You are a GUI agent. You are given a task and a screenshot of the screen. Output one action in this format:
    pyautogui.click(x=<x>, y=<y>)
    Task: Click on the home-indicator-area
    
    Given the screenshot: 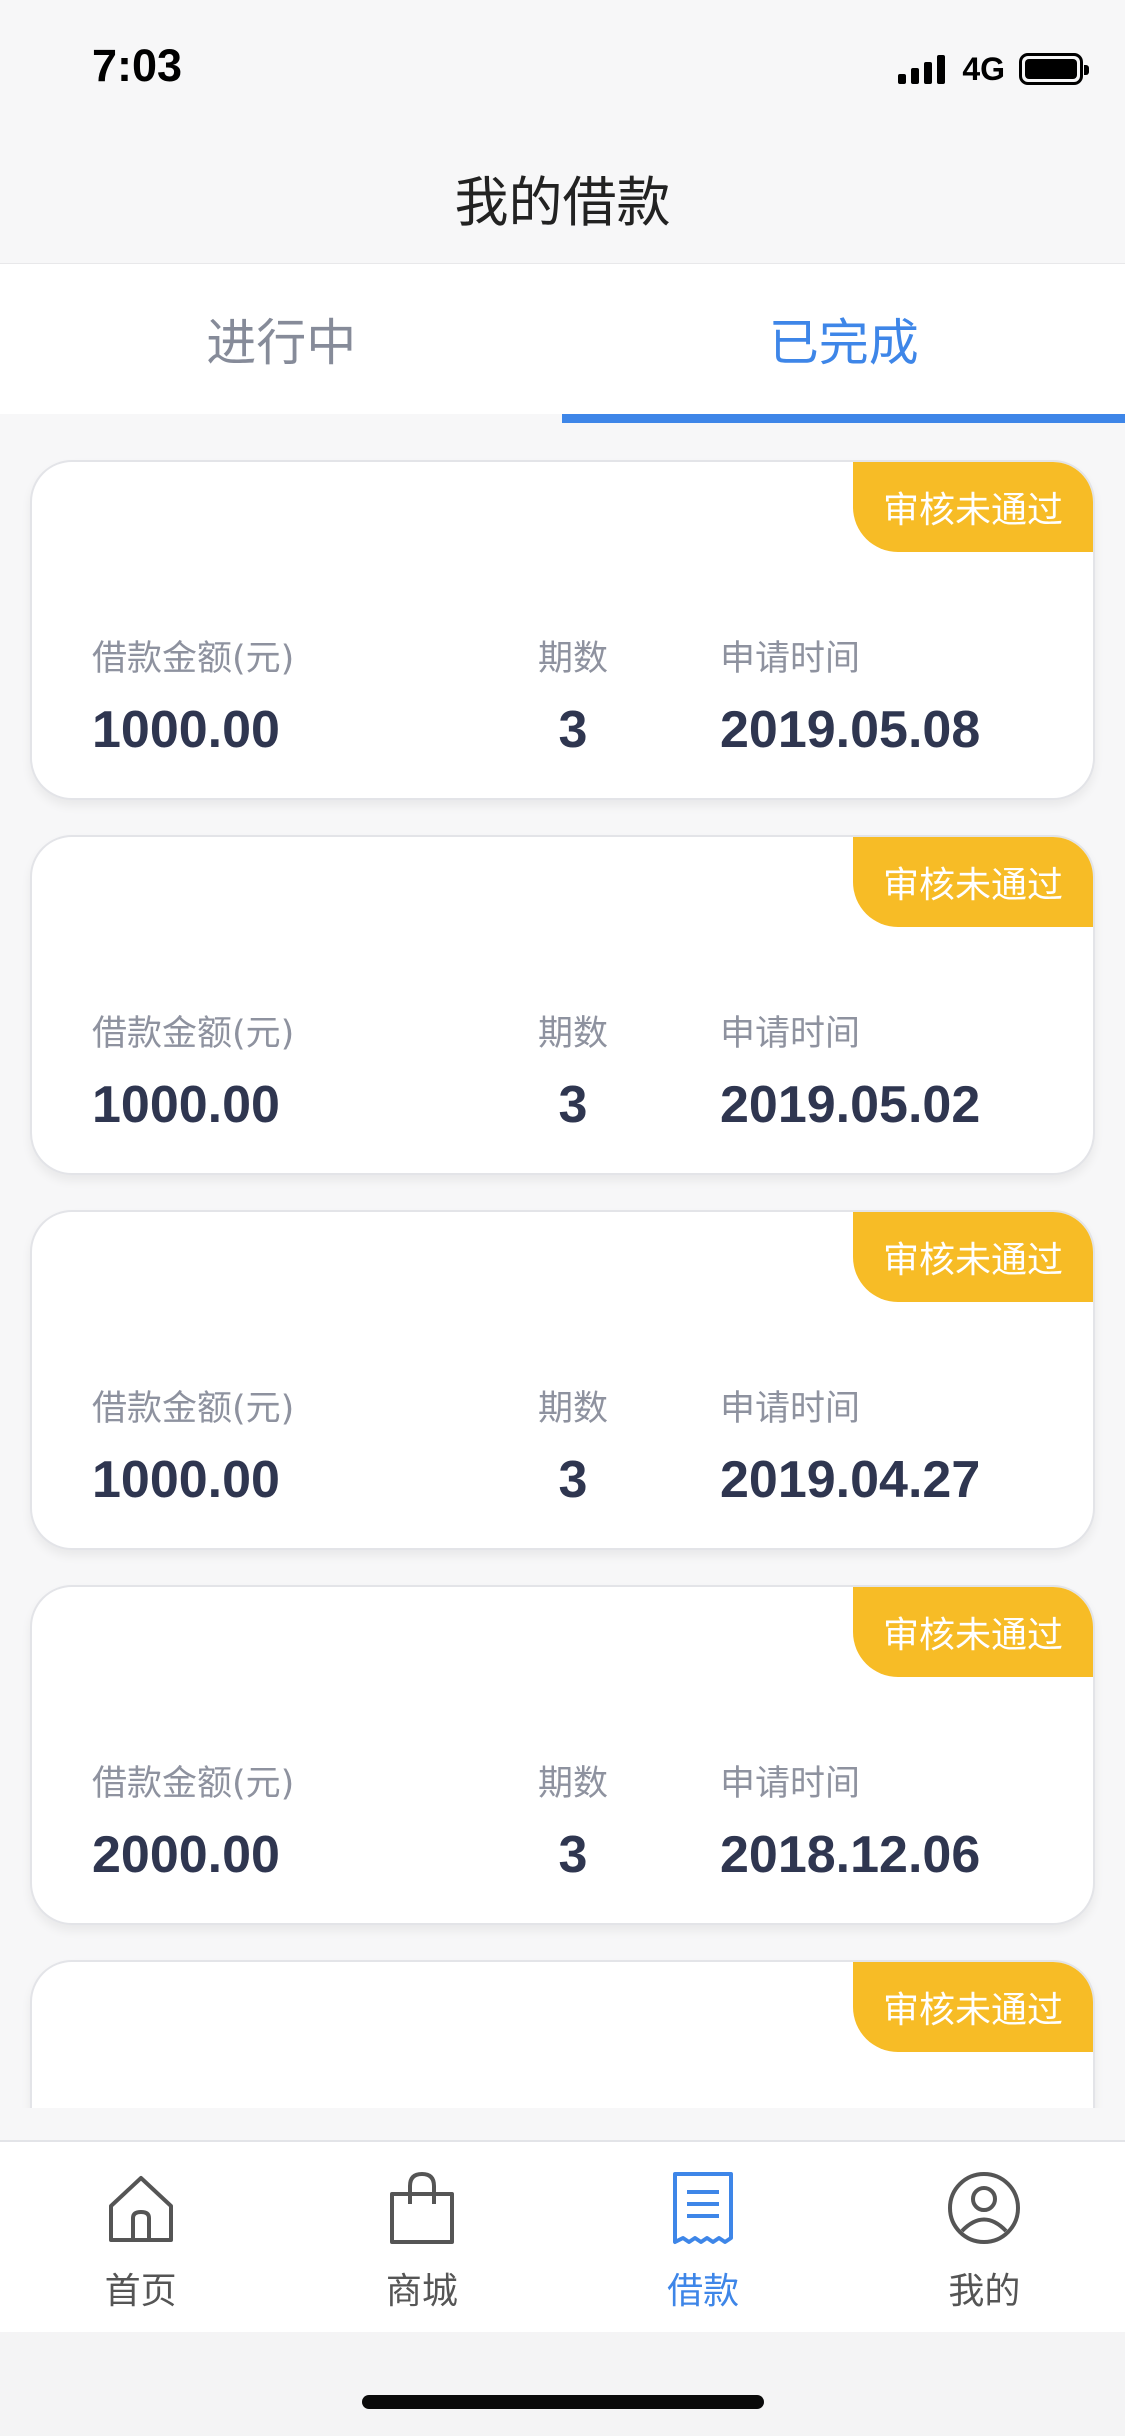 What is the action you would take?
    pyautogui.click(x=562, y=2384)
    